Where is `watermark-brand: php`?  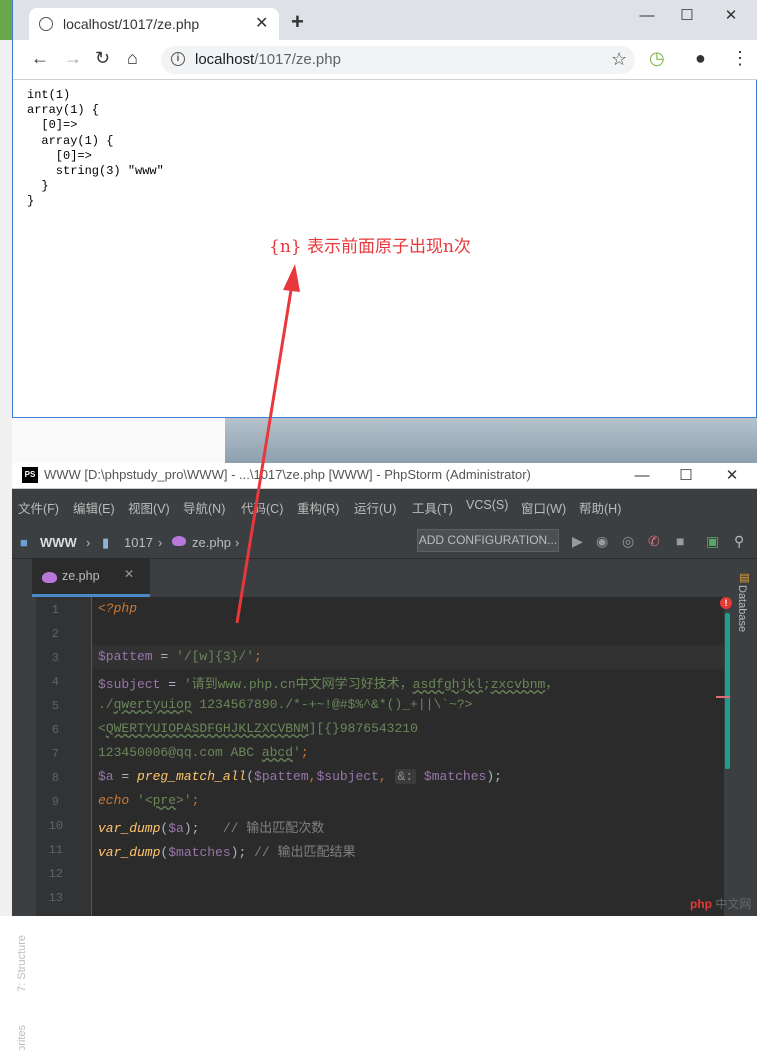
watermark-brand: php is located at coordinates (701, 904).